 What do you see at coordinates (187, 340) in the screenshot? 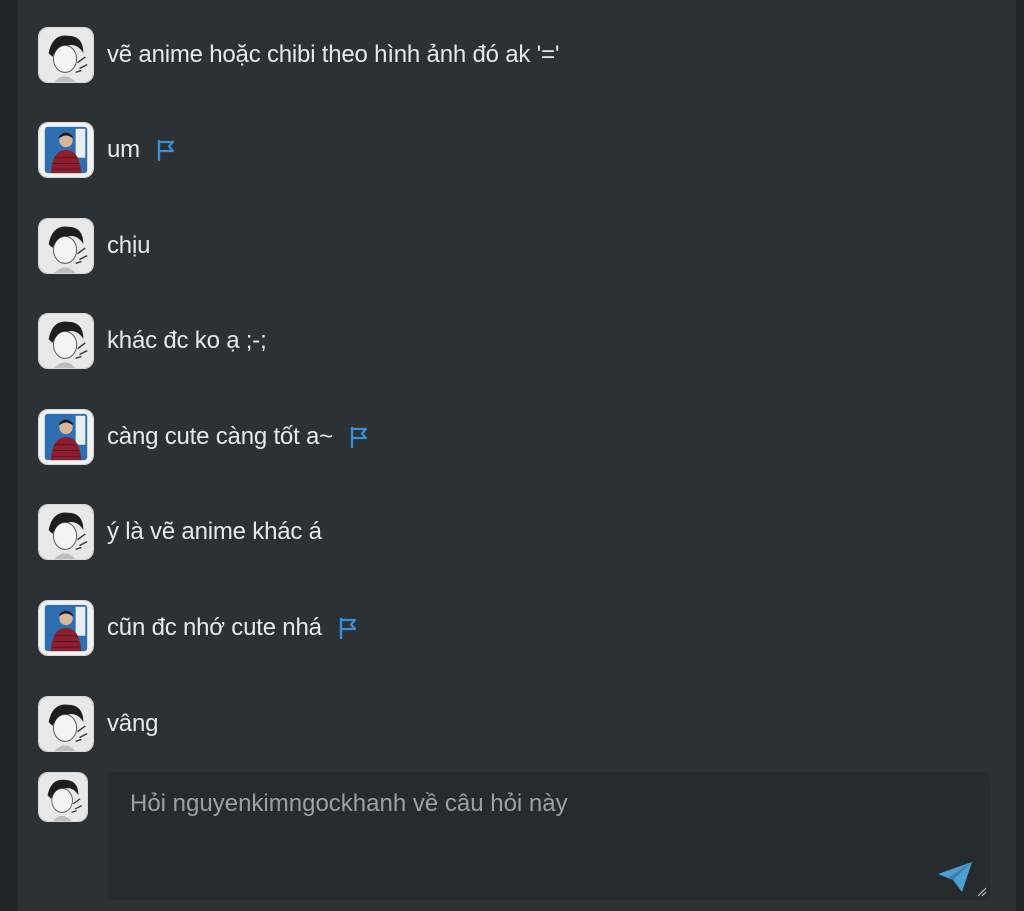
I see `comment-text: khác đc ko ạ ;-;` at bounding box center [187, 340].